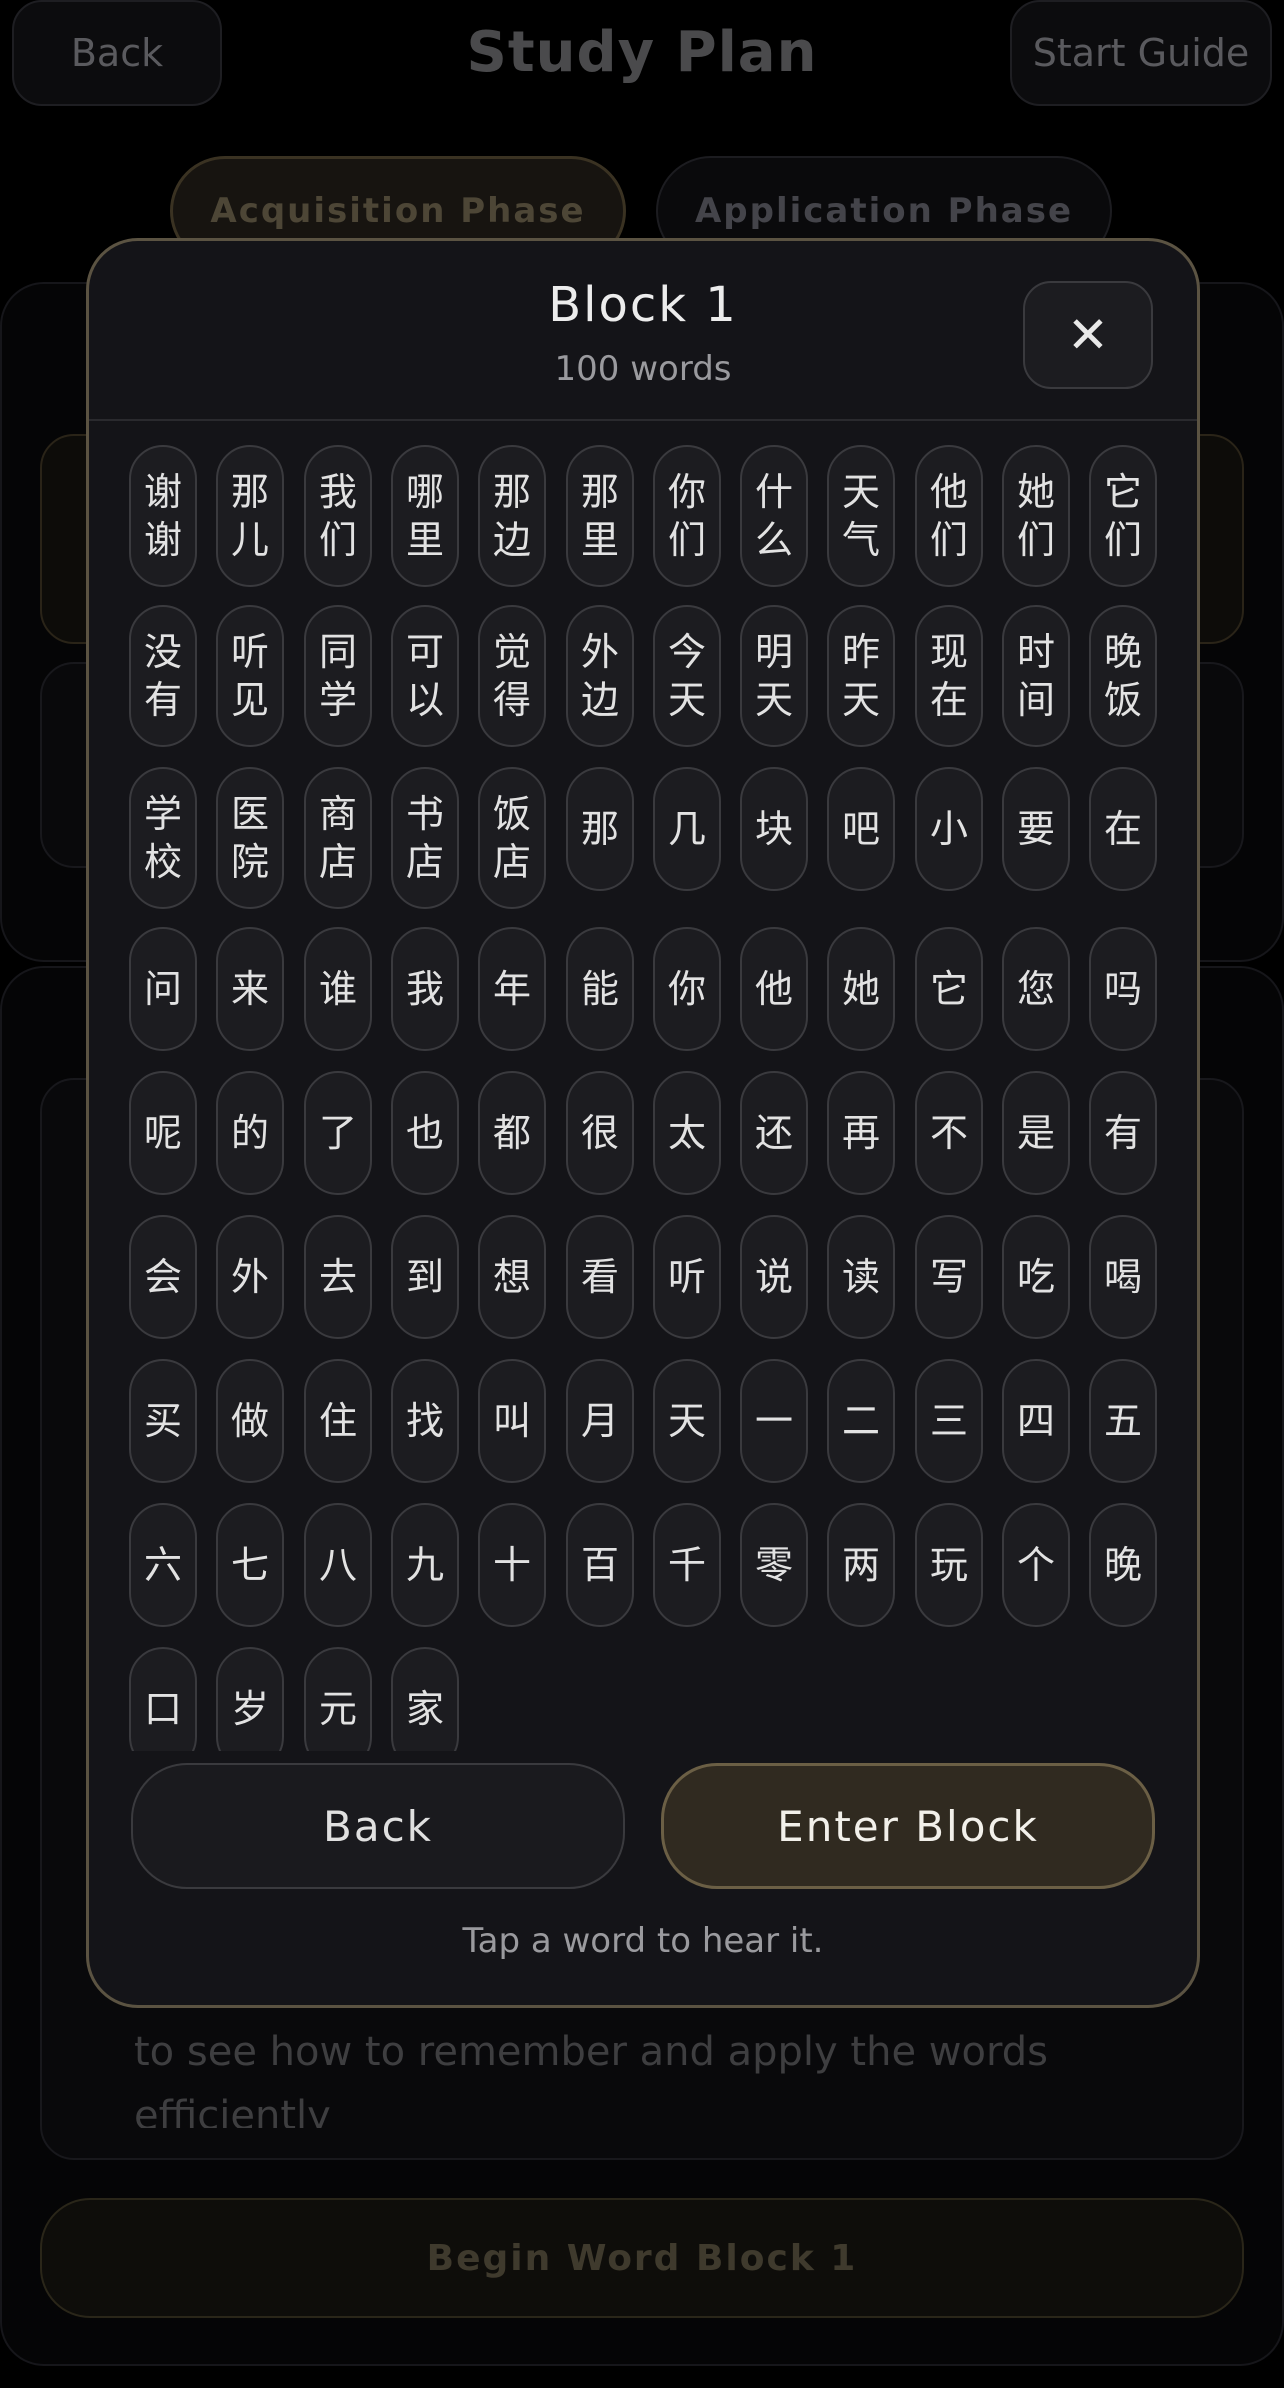  I want to click on word-chip: 听, so click(687, 1277).